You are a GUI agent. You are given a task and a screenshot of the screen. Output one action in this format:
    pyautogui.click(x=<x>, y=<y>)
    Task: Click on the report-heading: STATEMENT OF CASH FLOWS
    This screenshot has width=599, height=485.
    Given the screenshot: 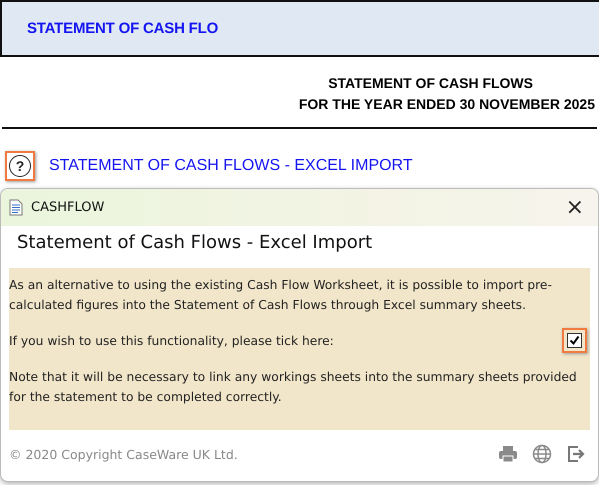 What is the action you would take?
    pyautogui.click(x=430, y=83)
    